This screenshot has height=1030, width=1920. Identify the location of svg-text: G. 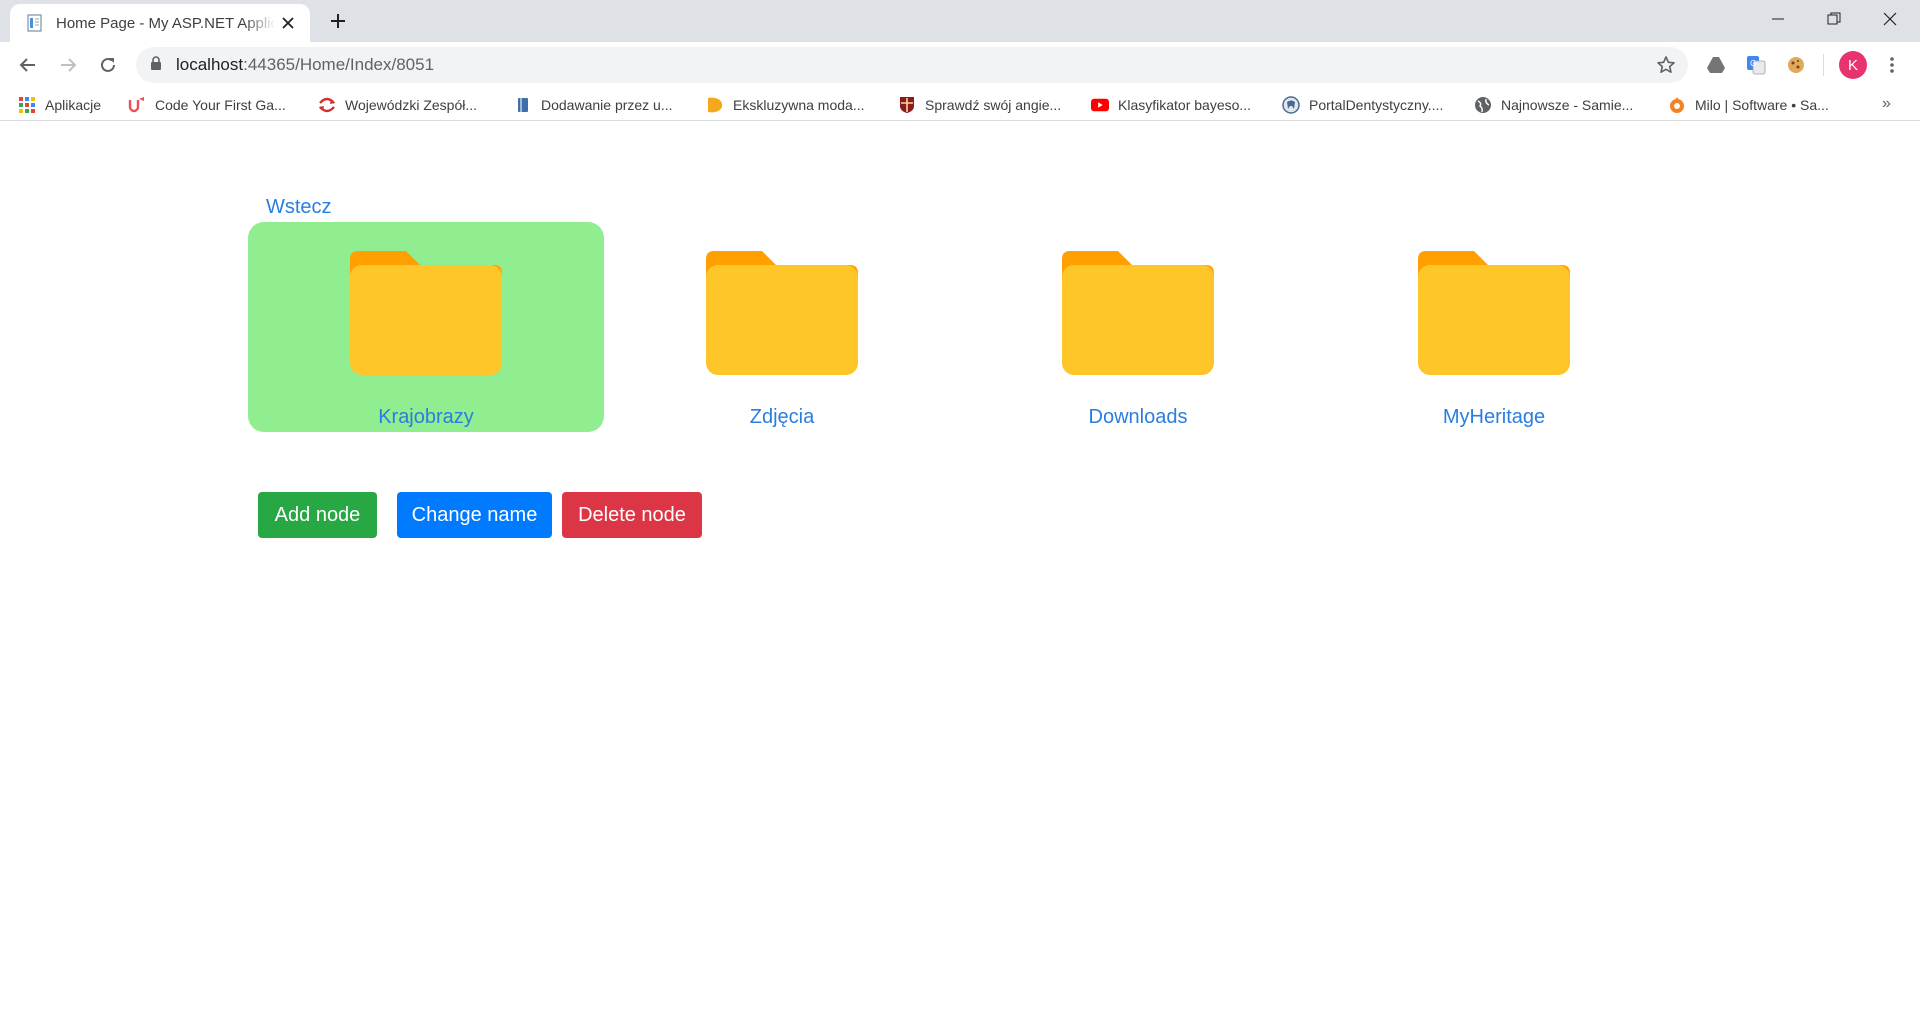
(1753, 63).